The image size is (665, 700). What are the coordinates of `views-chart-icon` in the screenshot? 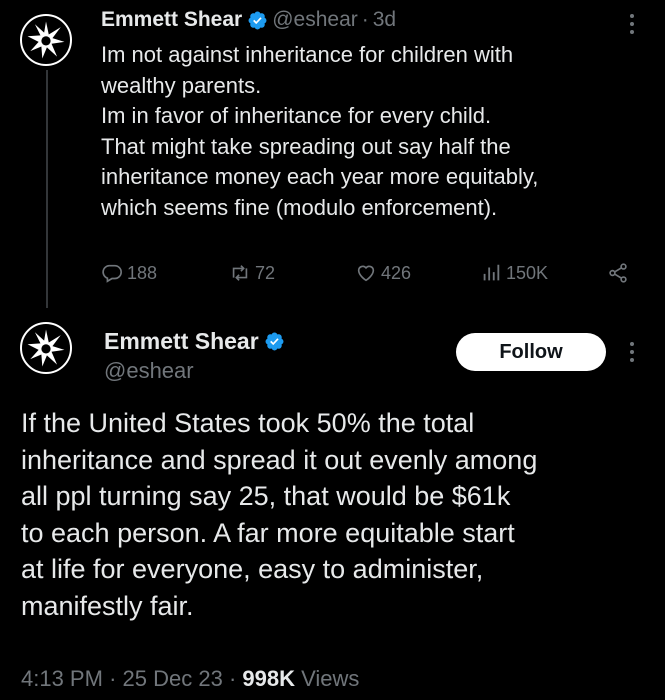 It's located at (491, 272).